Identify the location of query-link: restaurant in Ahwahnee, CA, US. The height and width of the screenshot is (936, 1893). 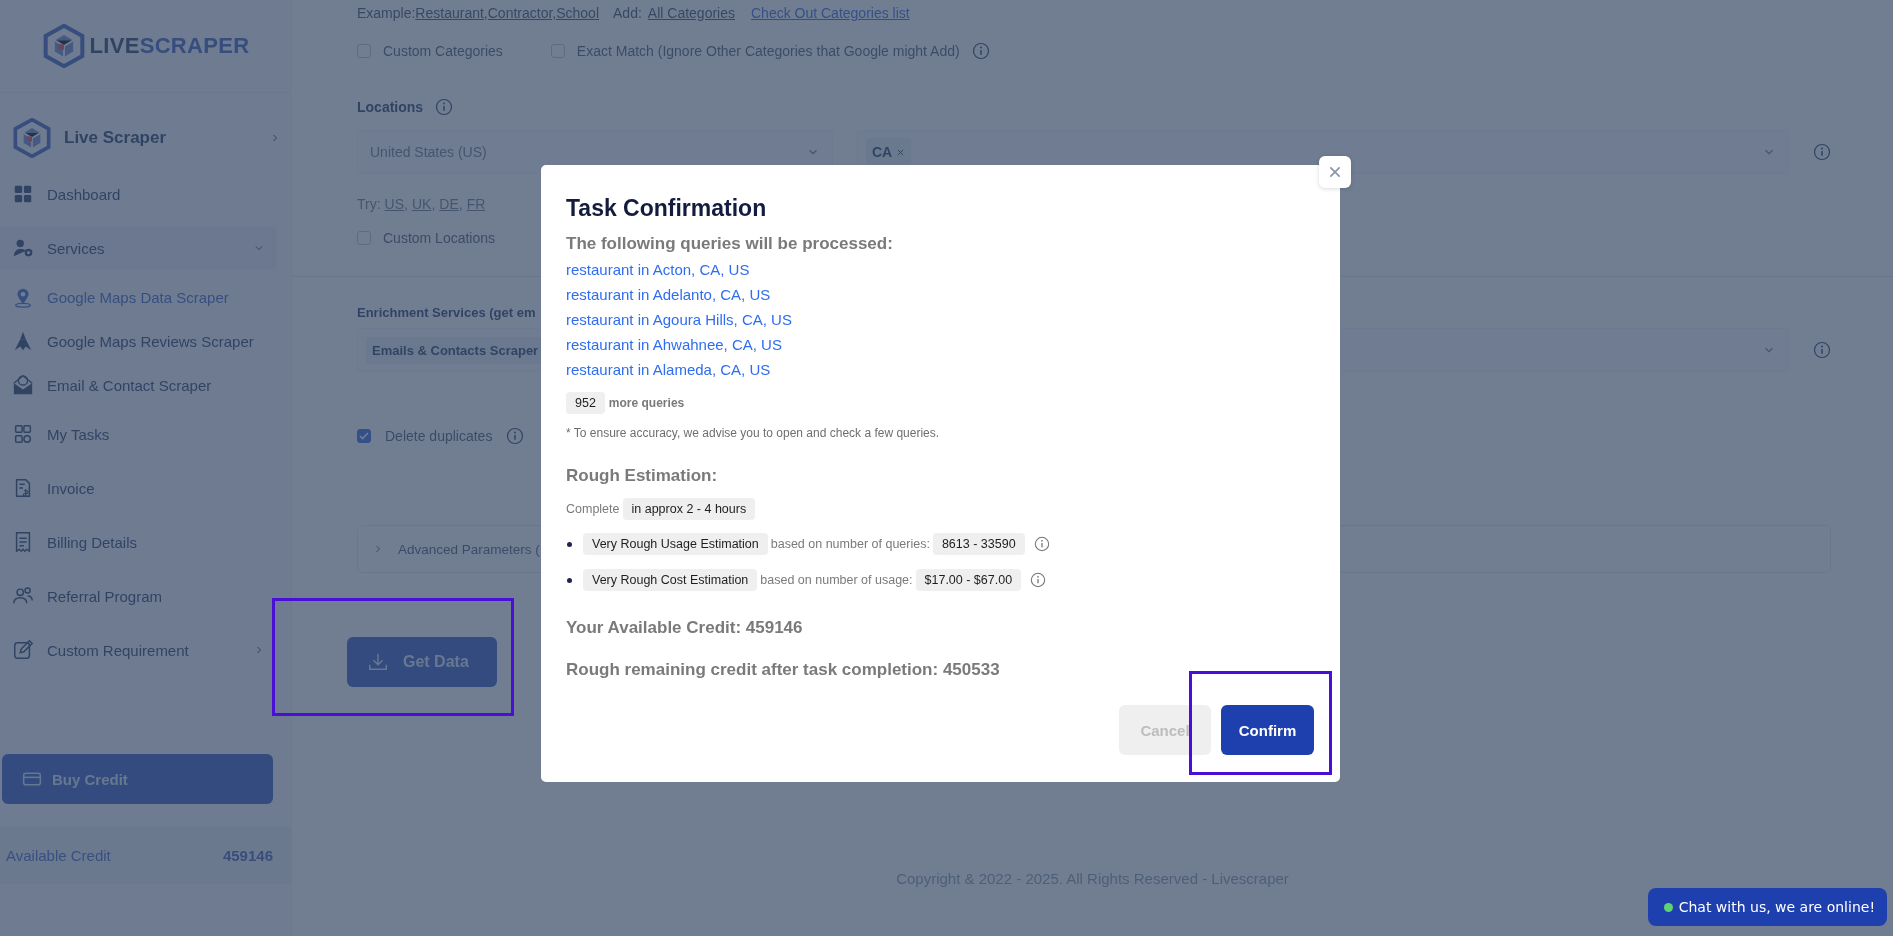
(674, 344).